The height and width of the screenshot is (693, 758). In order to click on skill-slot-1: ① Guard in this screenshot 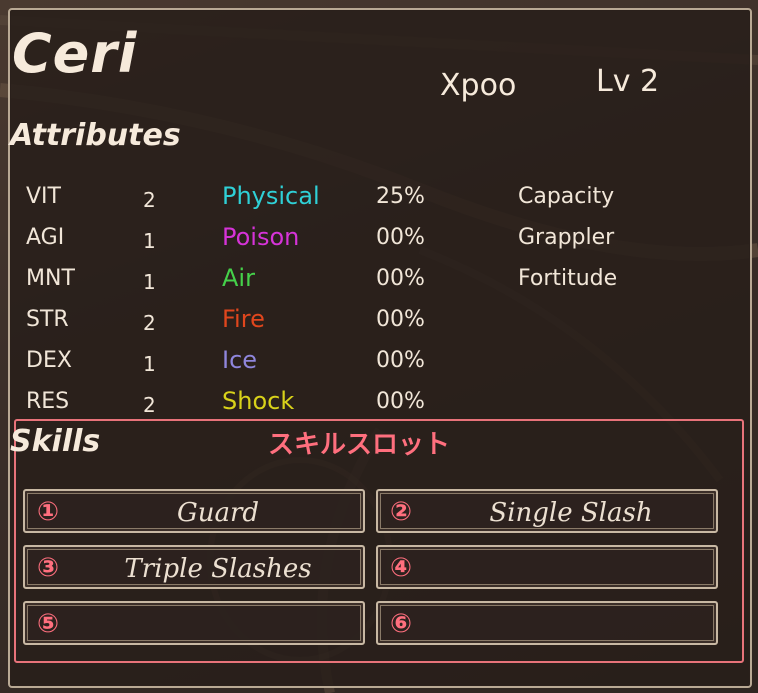, I will do `click(194, 511)`.